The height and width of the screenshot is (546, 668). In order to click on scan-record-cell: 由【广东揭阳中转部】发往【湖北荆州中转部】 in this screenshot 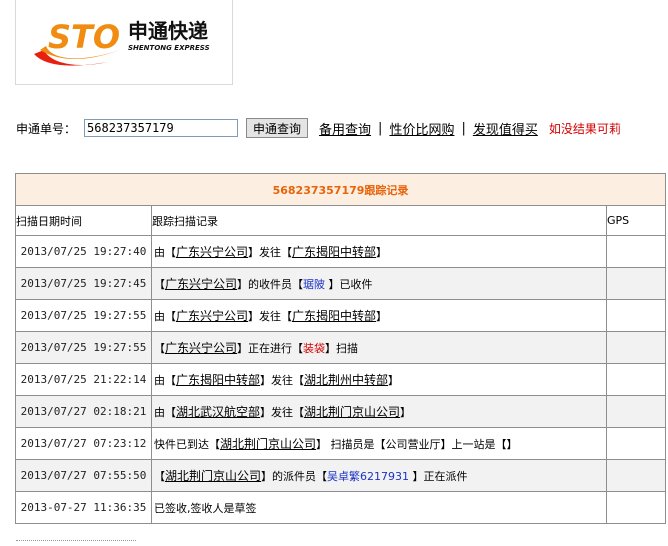, I will do `click(379, 379)`.